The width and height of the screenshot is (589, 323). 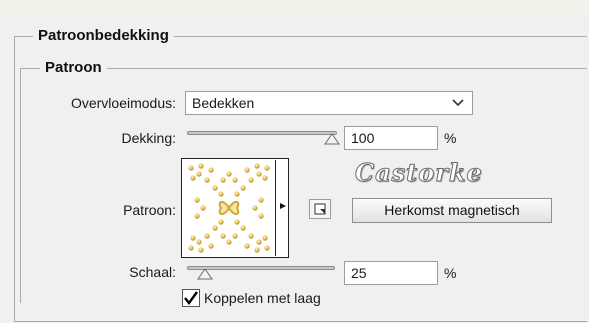 What do you see at coordinates (452, 210) in the screenshot?
I see `snap-to-origin-button: Herkomst magnetisch` at bounding box center [452, 210].